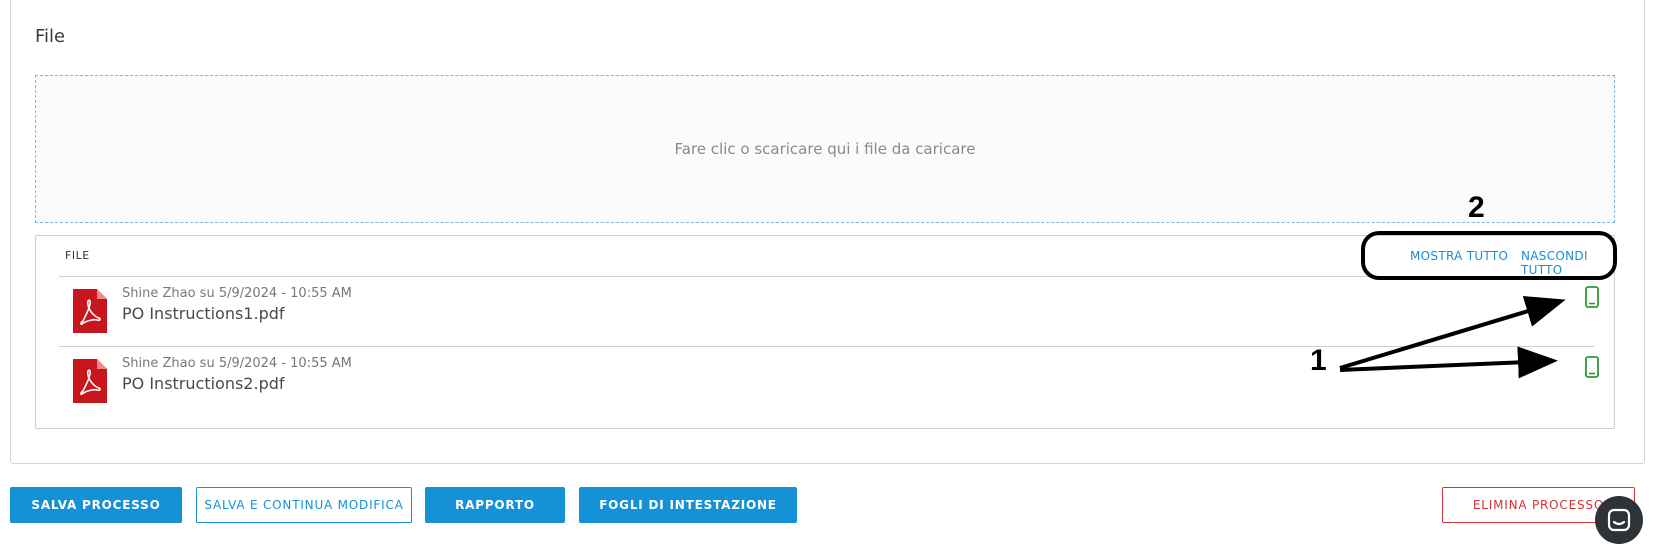  I want to click on annotation-label-1: 1, so click(1318, 360).